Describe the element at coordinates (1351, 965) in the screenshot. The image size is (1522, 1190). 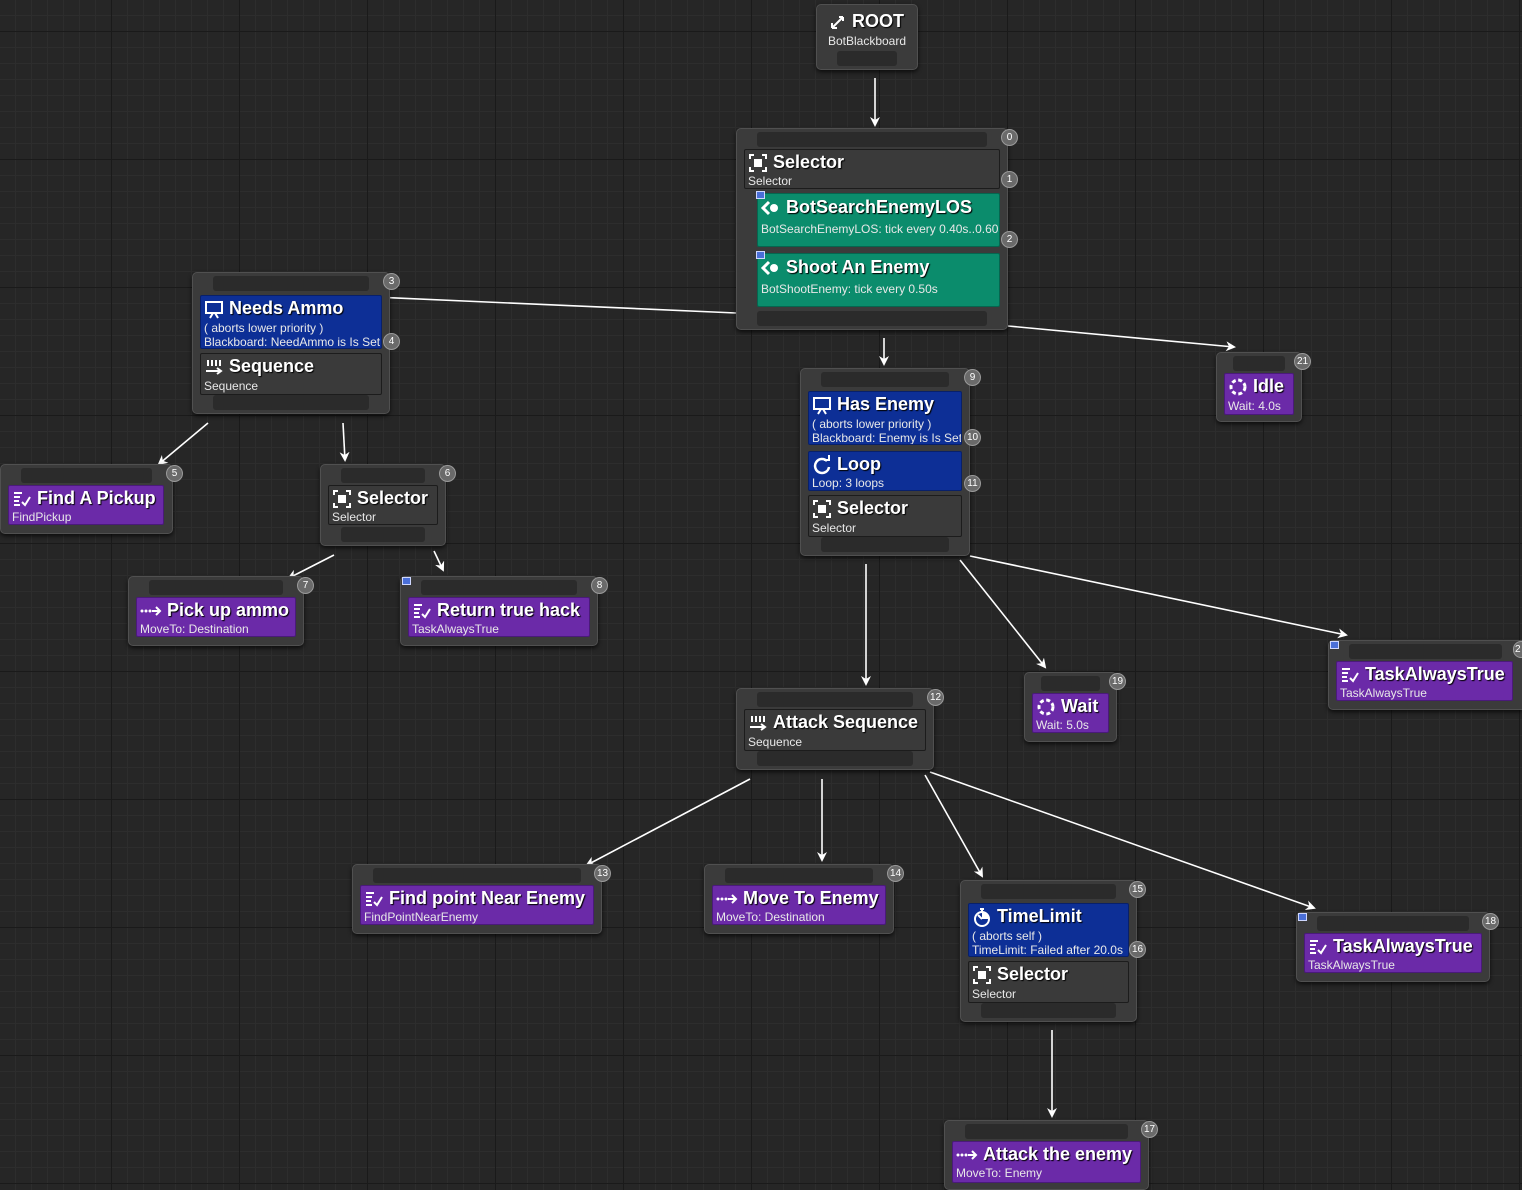
I see `task-always-true-18-subtitle: TaskAlwaysTrue` at that location.